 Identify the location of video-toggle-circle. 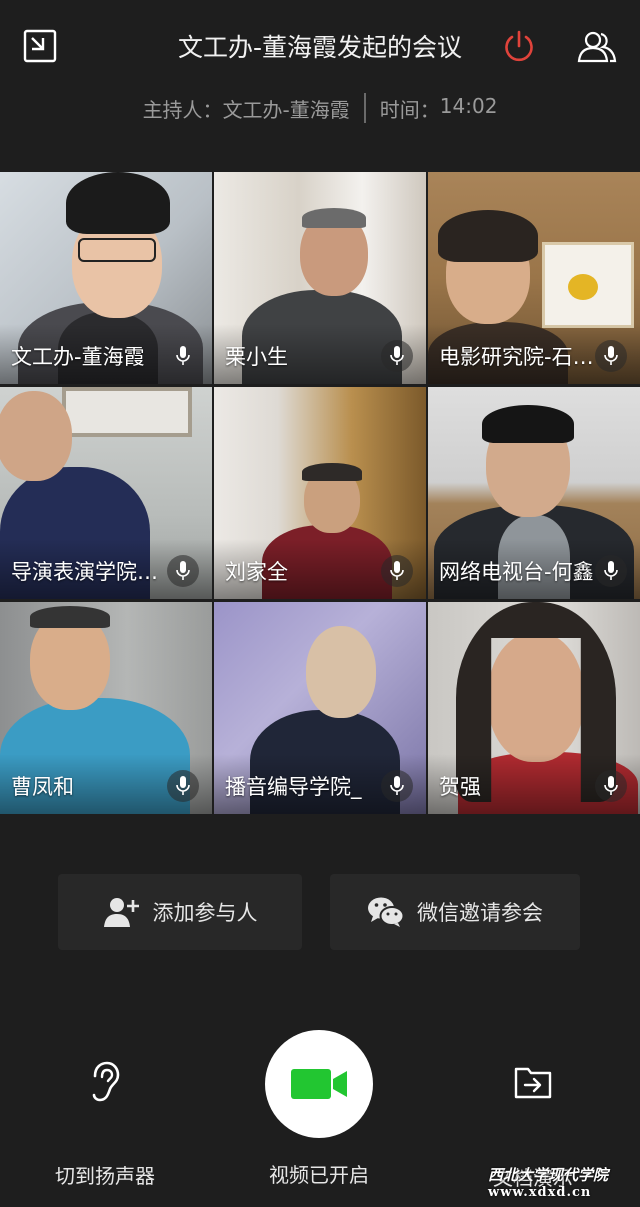
(319, 1084).